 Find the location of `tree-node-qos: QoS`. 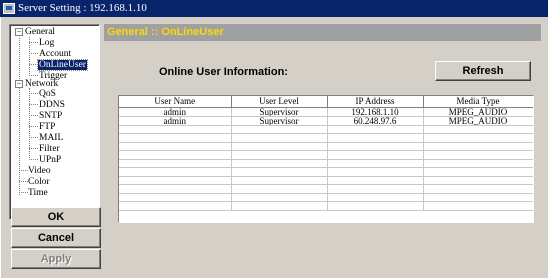

tree-node-qos: QoS is located at coordinates (47, 94).